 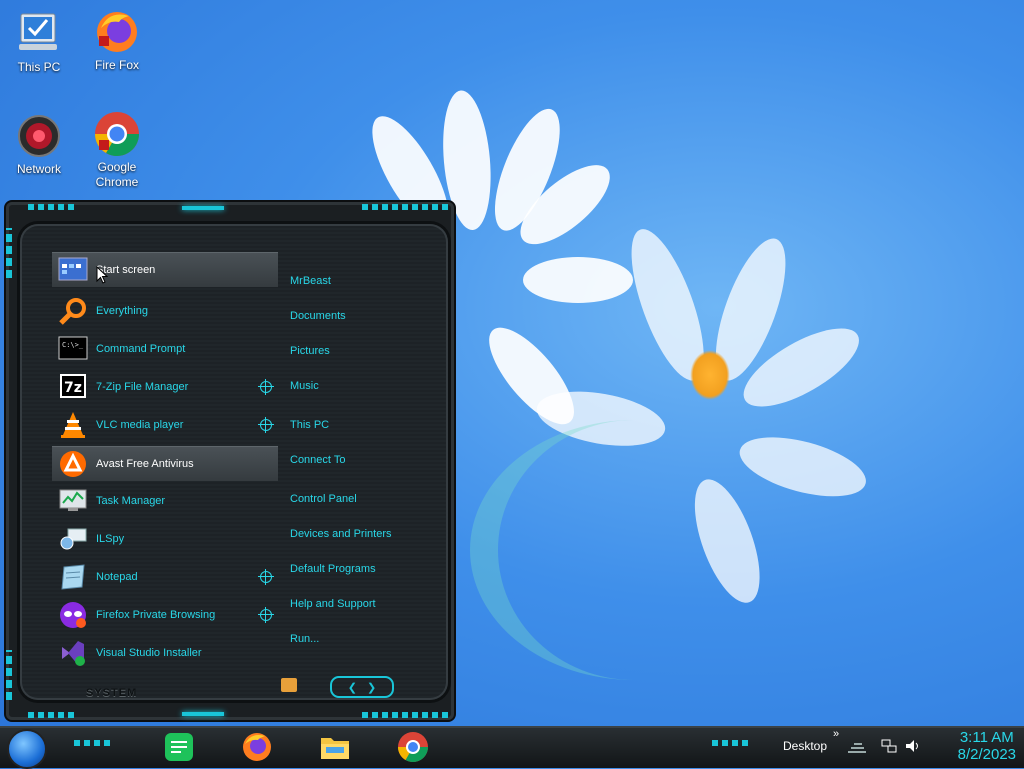 I want to click on program-item-visual-studio-installer: Visual Studio Installer, so click(x=165, y=653).